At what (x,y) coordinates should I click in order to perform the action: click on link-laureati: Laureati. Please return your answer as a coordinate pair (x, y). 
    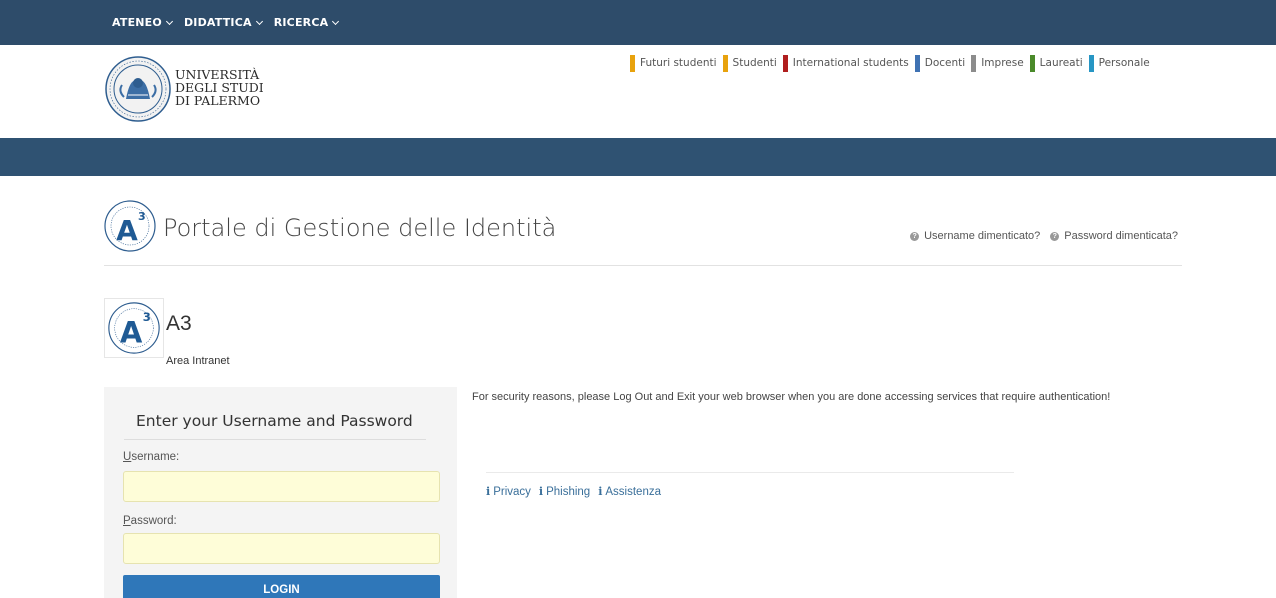
    Looking at the image, I should click on (1056, 63).